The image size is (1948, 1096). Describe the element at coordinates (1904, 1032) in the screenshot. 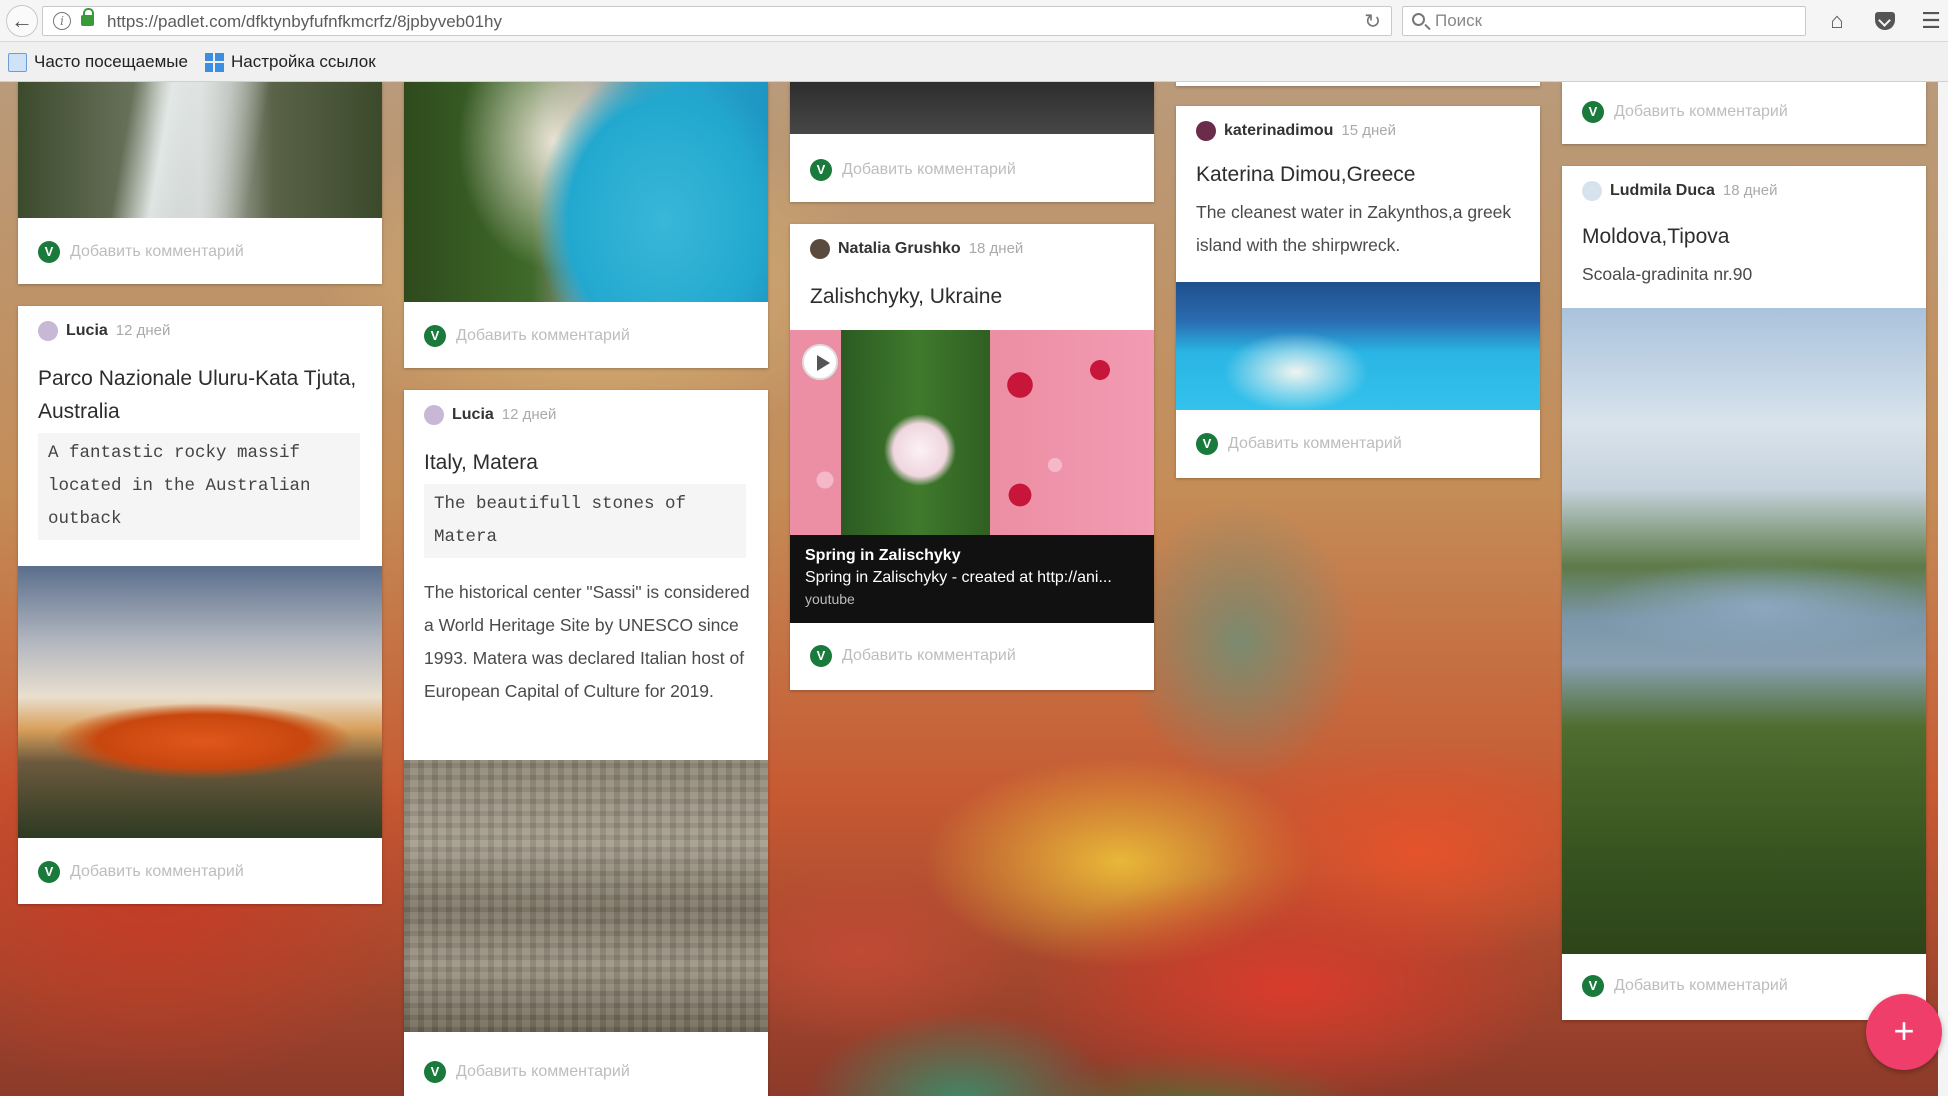

I see `add-post-button: +` at that location.